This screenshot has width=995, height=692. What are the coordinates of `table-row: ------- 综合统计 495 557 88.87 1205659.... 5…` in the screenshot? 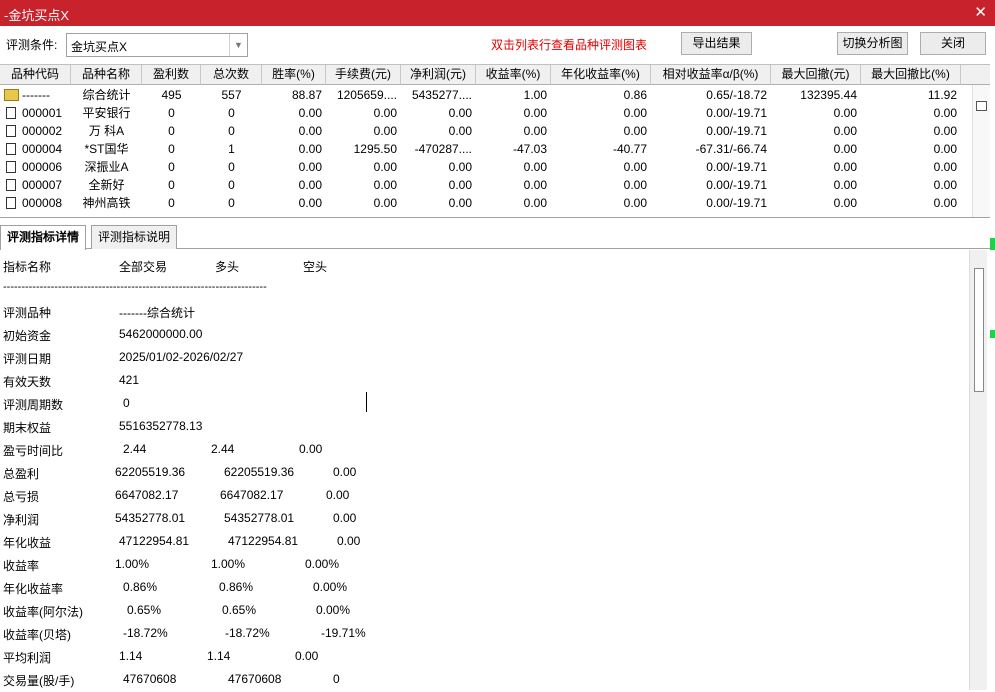 It's located at (484, 95).